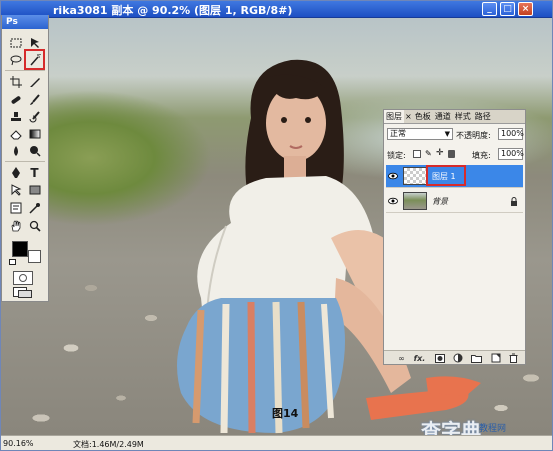  What do you see at coordinates (513, 358) in the screenshot?
I see `trash-icon` at bounding box center [513, 358].